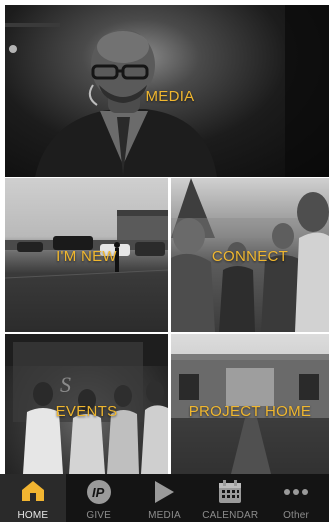 Image resolution: width=329 pixels, height=522 pixels. I want to click on tab-media-label: MEDIA, so click(164, 515).